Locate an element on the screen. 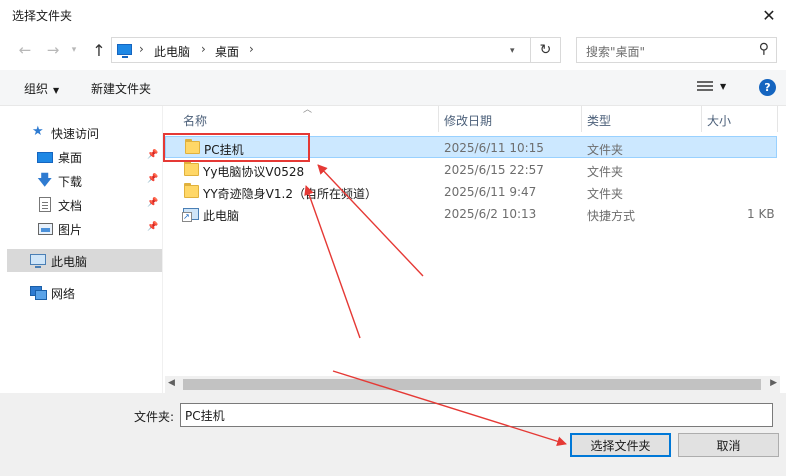 This screenshot has height=476, width=786. download-icon: 🡇 is located at coordinates (45, 180).